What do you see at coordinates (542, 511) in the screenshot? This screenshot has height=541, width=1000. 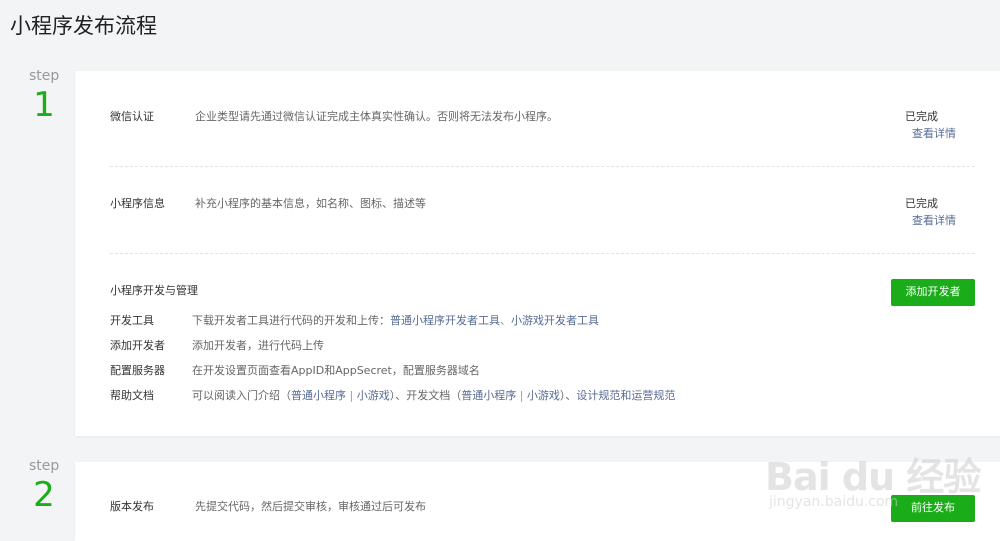 I see `release-row: 版本发布 先提交代码，然后提交审核，审核通过后可发布 前往发布` at bounding box center [542, 511].